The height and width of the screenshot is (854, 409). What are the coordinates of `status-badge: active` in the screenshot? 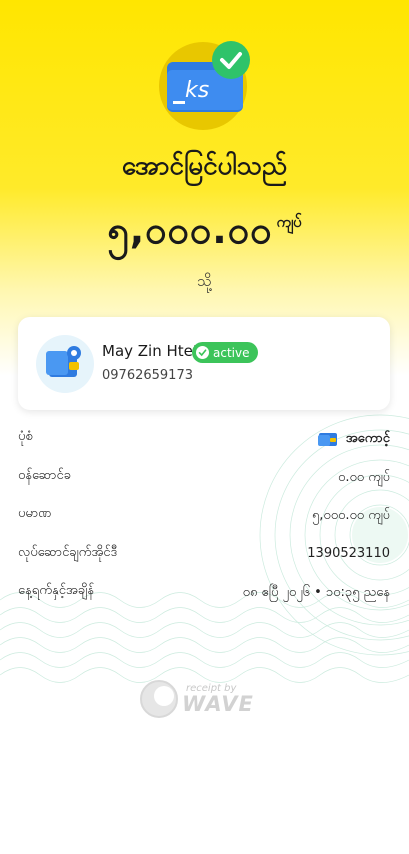 It's located at (225, 352).